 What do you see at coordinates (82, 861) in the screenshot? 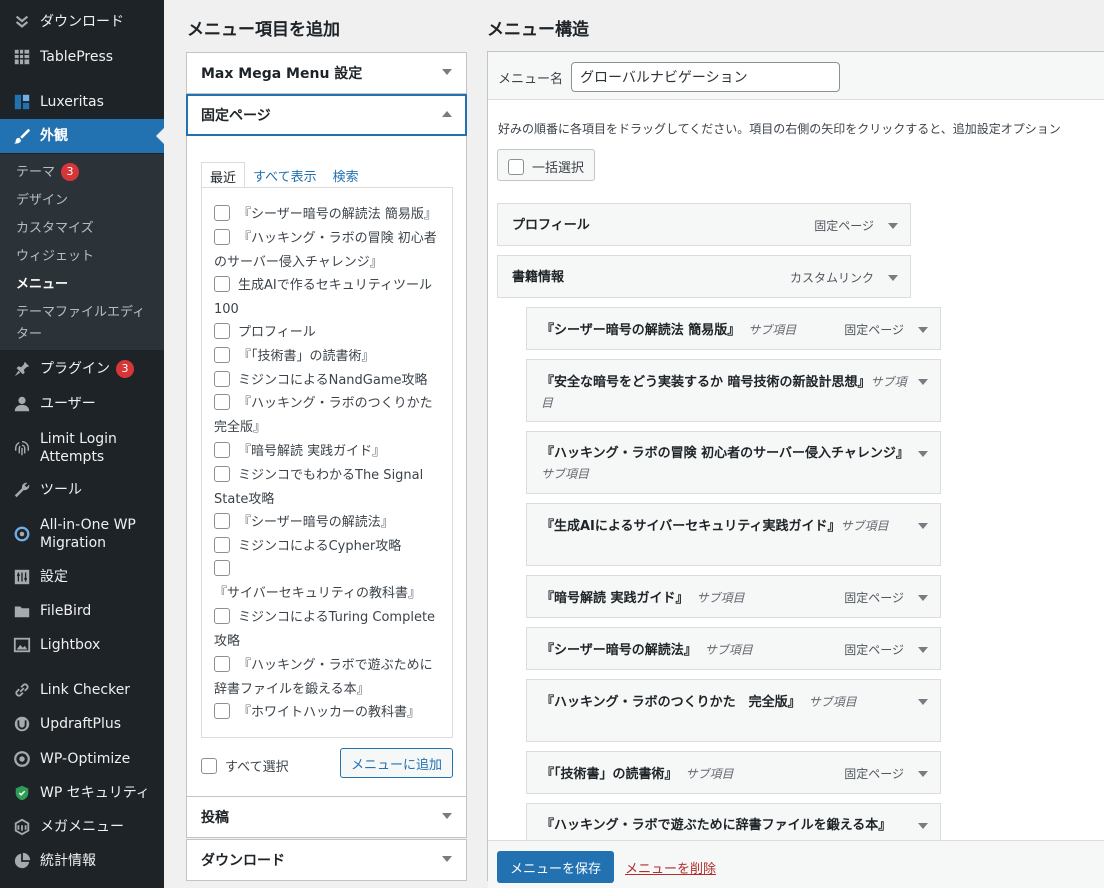
I see `sidebar-item-stats: 統計情報` at bounding box center [82, 861].